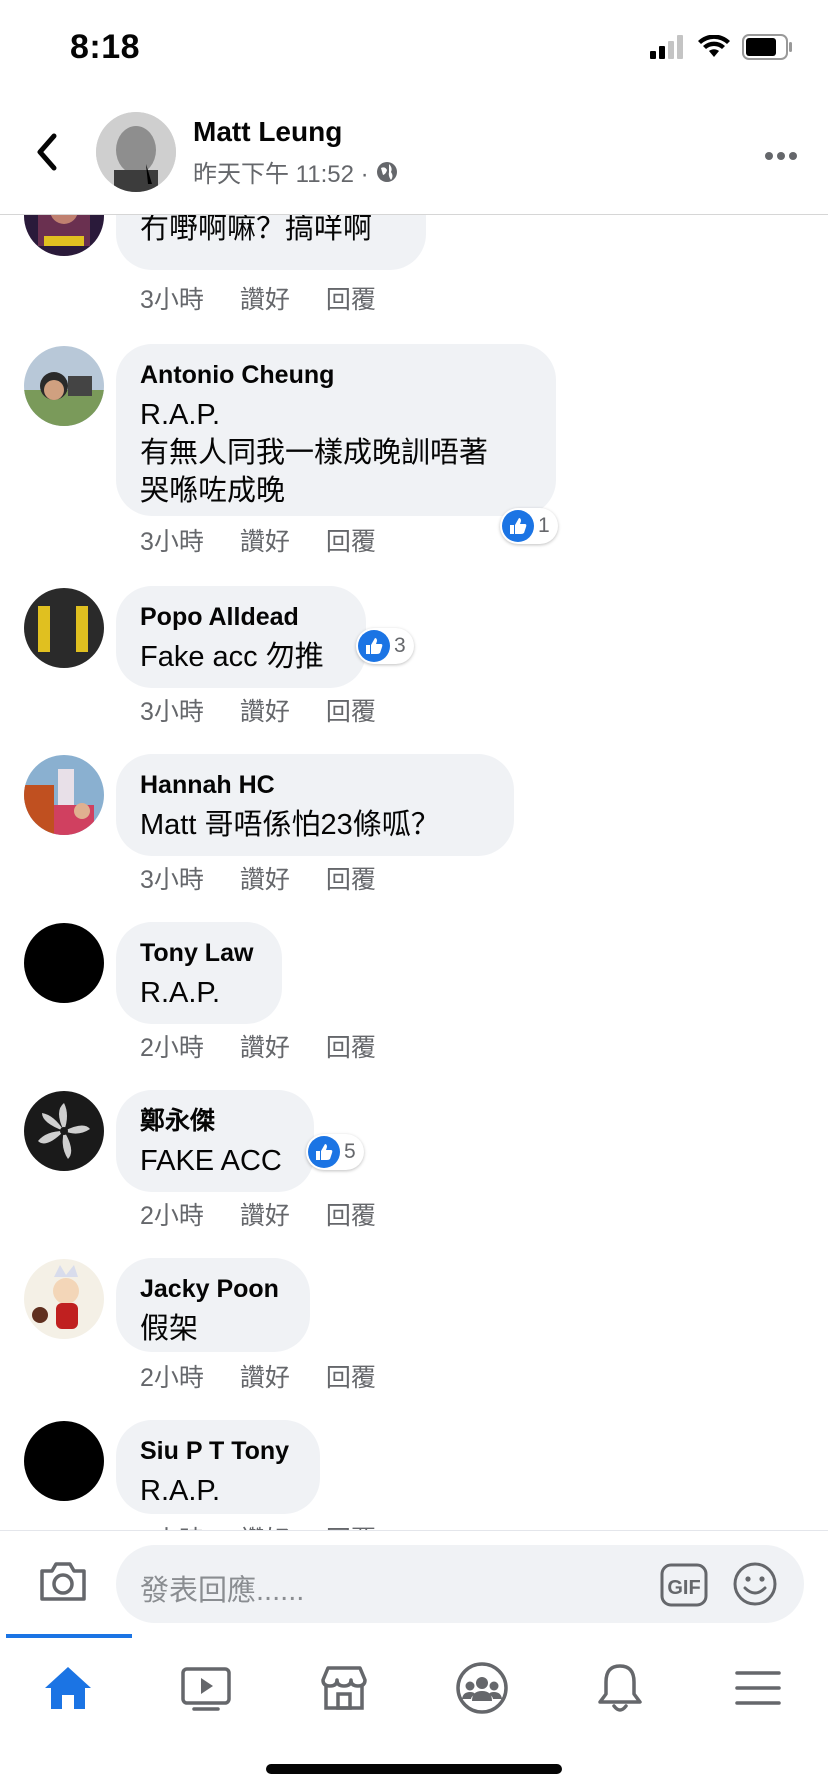  Describe the element at coordinates (296, 171) in the screenshot. I see `post-meta: 昨天下午 11:52 ·` at that location.